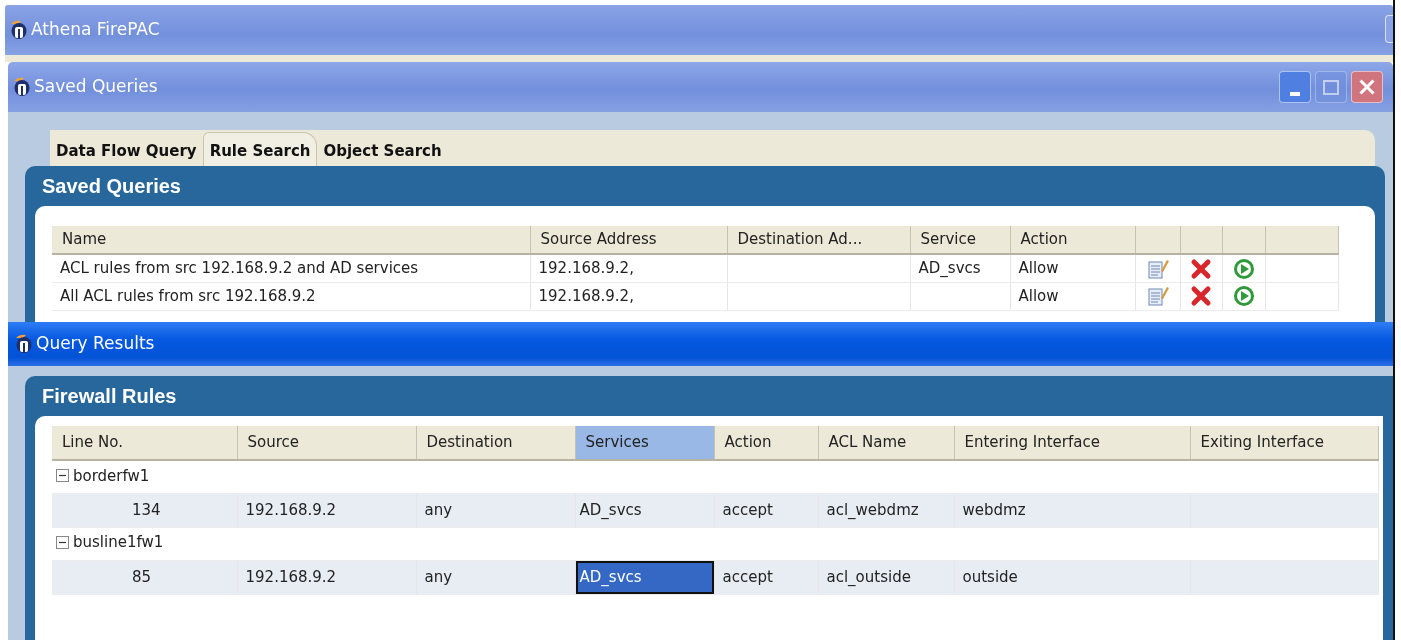  Describe the element at coordinates (495, 443) in the screenshot. I see `column-header: Destination` at that location.